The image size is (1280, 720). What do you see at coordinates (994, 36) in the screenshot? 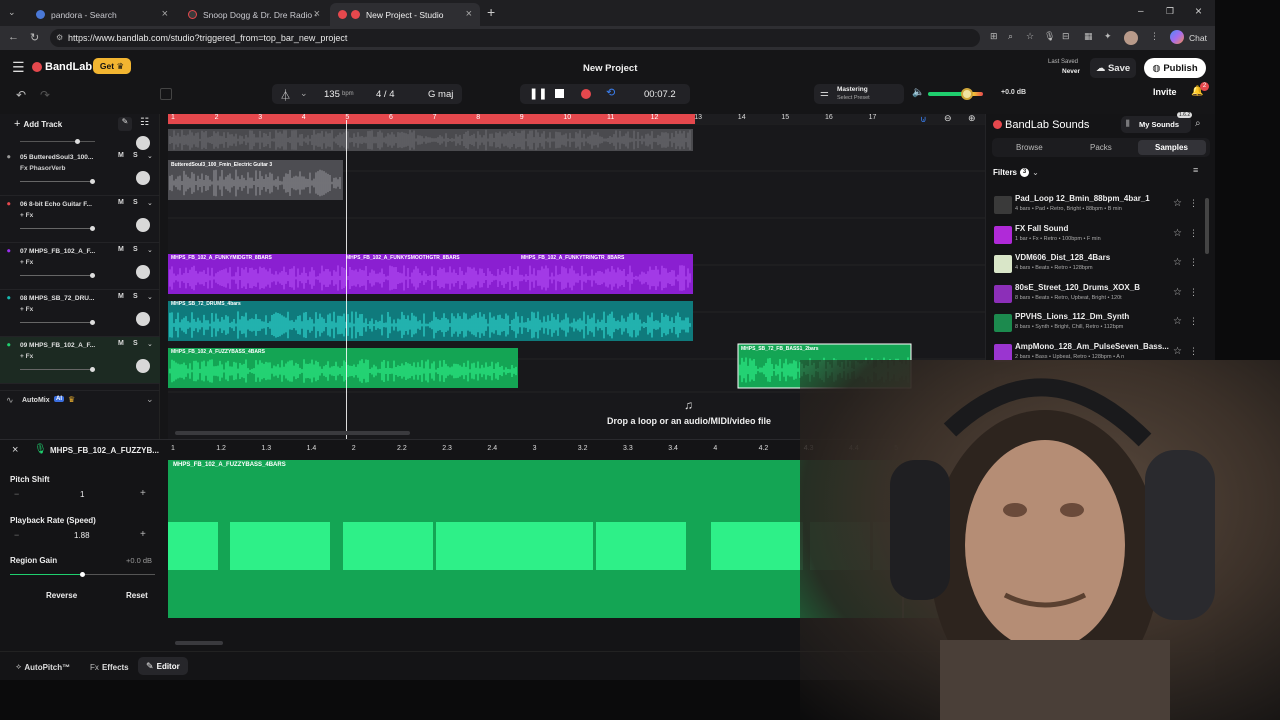
I see `install-app-icon: ⊞` at bounding box center [994, 36].